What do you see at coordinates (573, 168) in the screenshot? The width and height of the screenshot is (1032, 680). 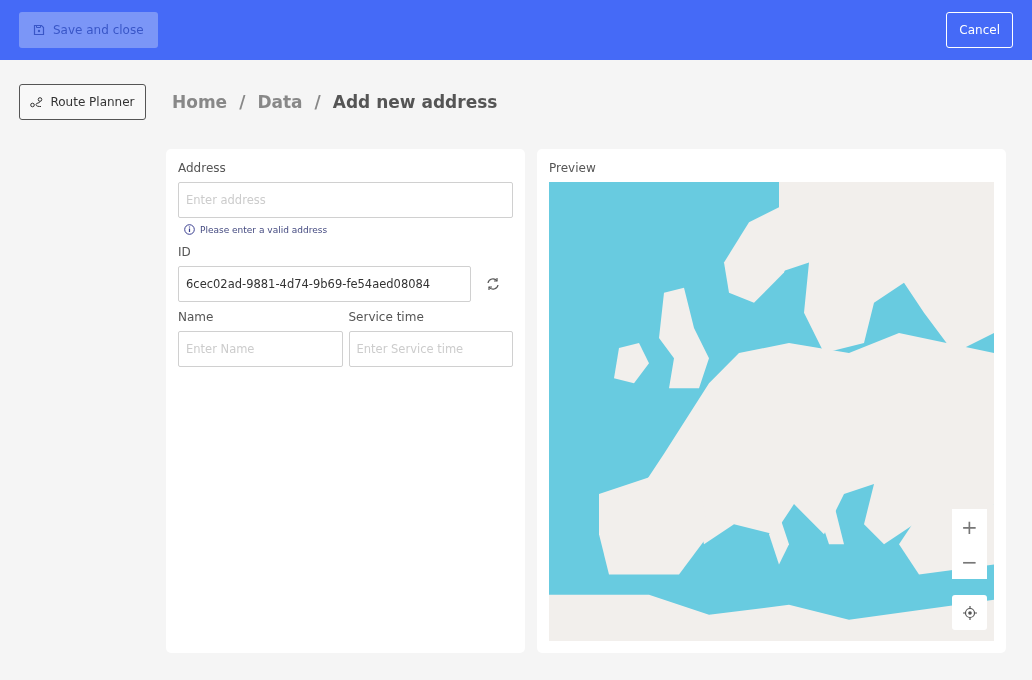 I see `preview-title: Preview` at bounding box center [573, 168].